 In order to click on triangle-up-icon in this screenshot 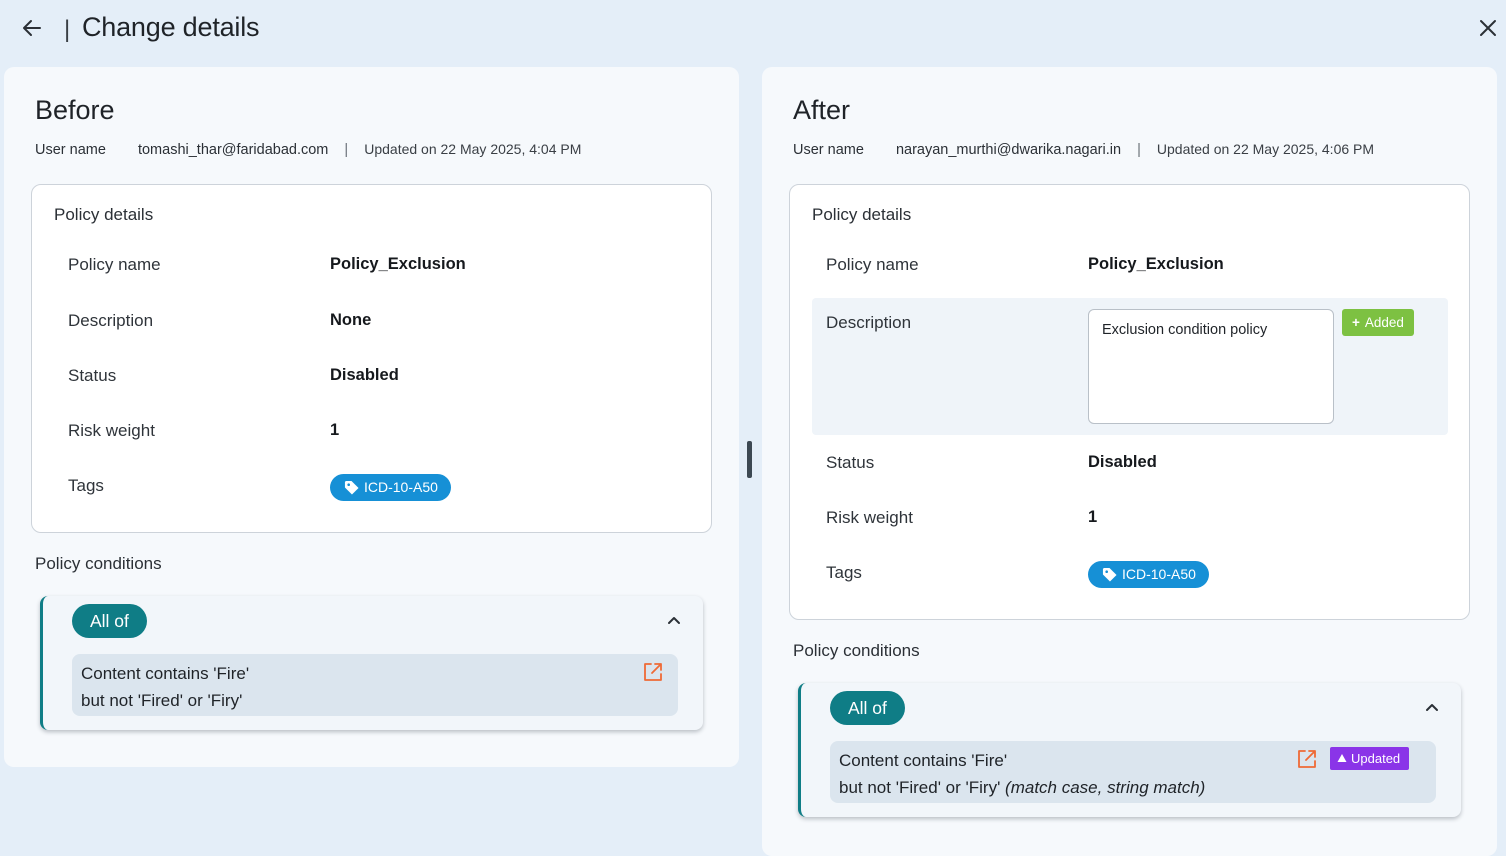, I will do `click(1342, 758)`.